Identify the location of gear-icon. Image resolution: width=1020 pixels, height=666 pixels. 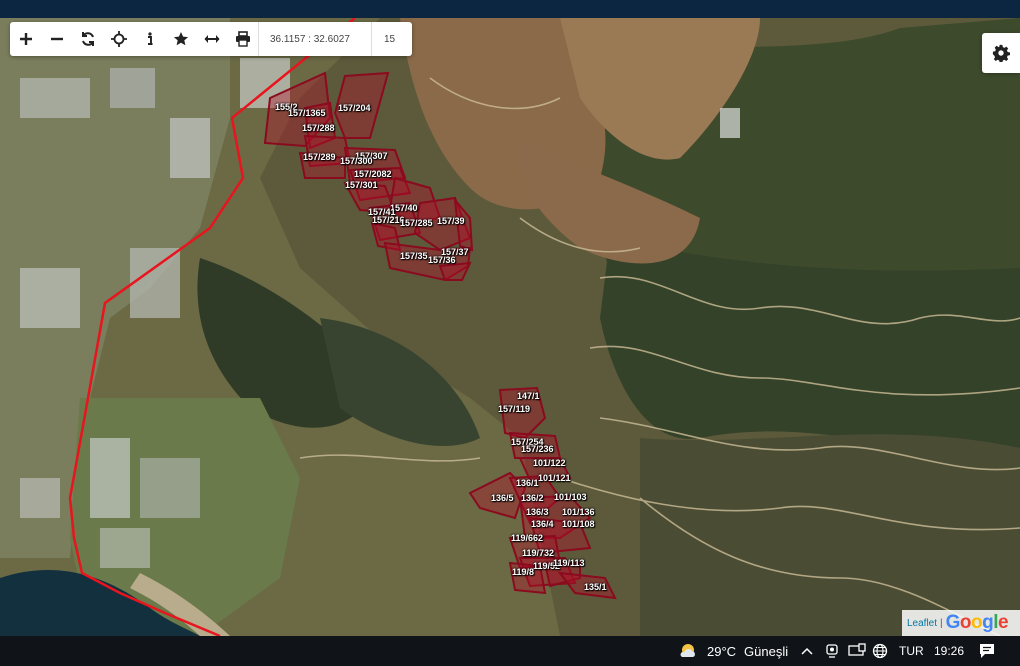
(1001, 53).